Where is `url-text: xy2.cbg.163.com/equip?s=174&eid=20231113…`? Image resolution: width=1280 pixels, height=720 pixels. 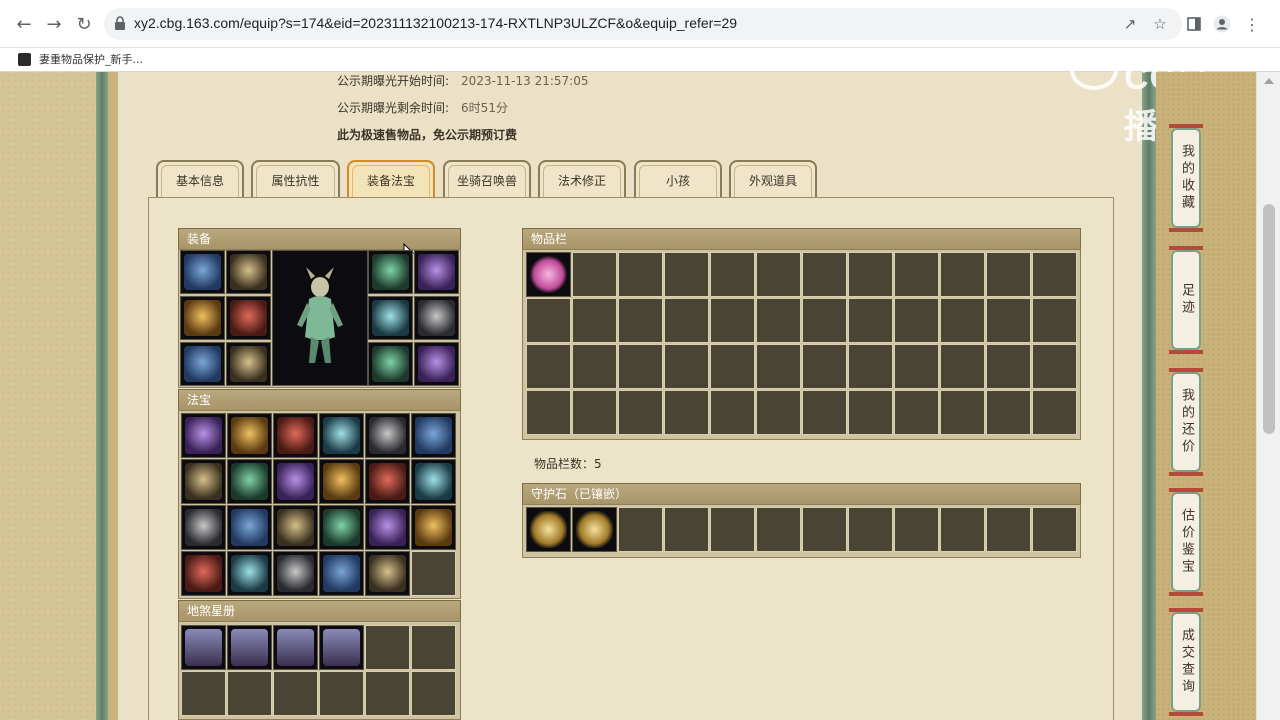 url-text: xy2.cbg.163.com/equip?s=174&eid=20231113… is located at coordinates (435, 23).